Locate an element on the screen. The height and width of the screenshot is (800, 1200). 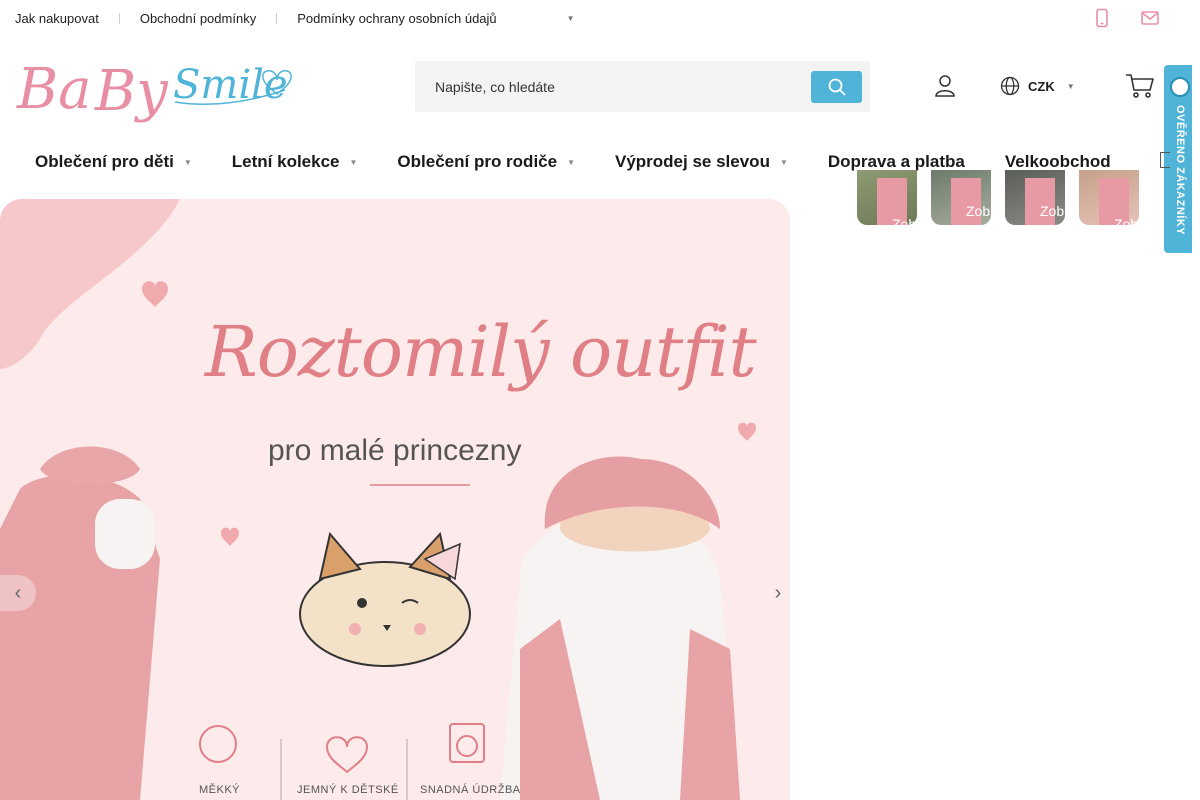
carousel-next-button: › is located at coordinates (775, 593).